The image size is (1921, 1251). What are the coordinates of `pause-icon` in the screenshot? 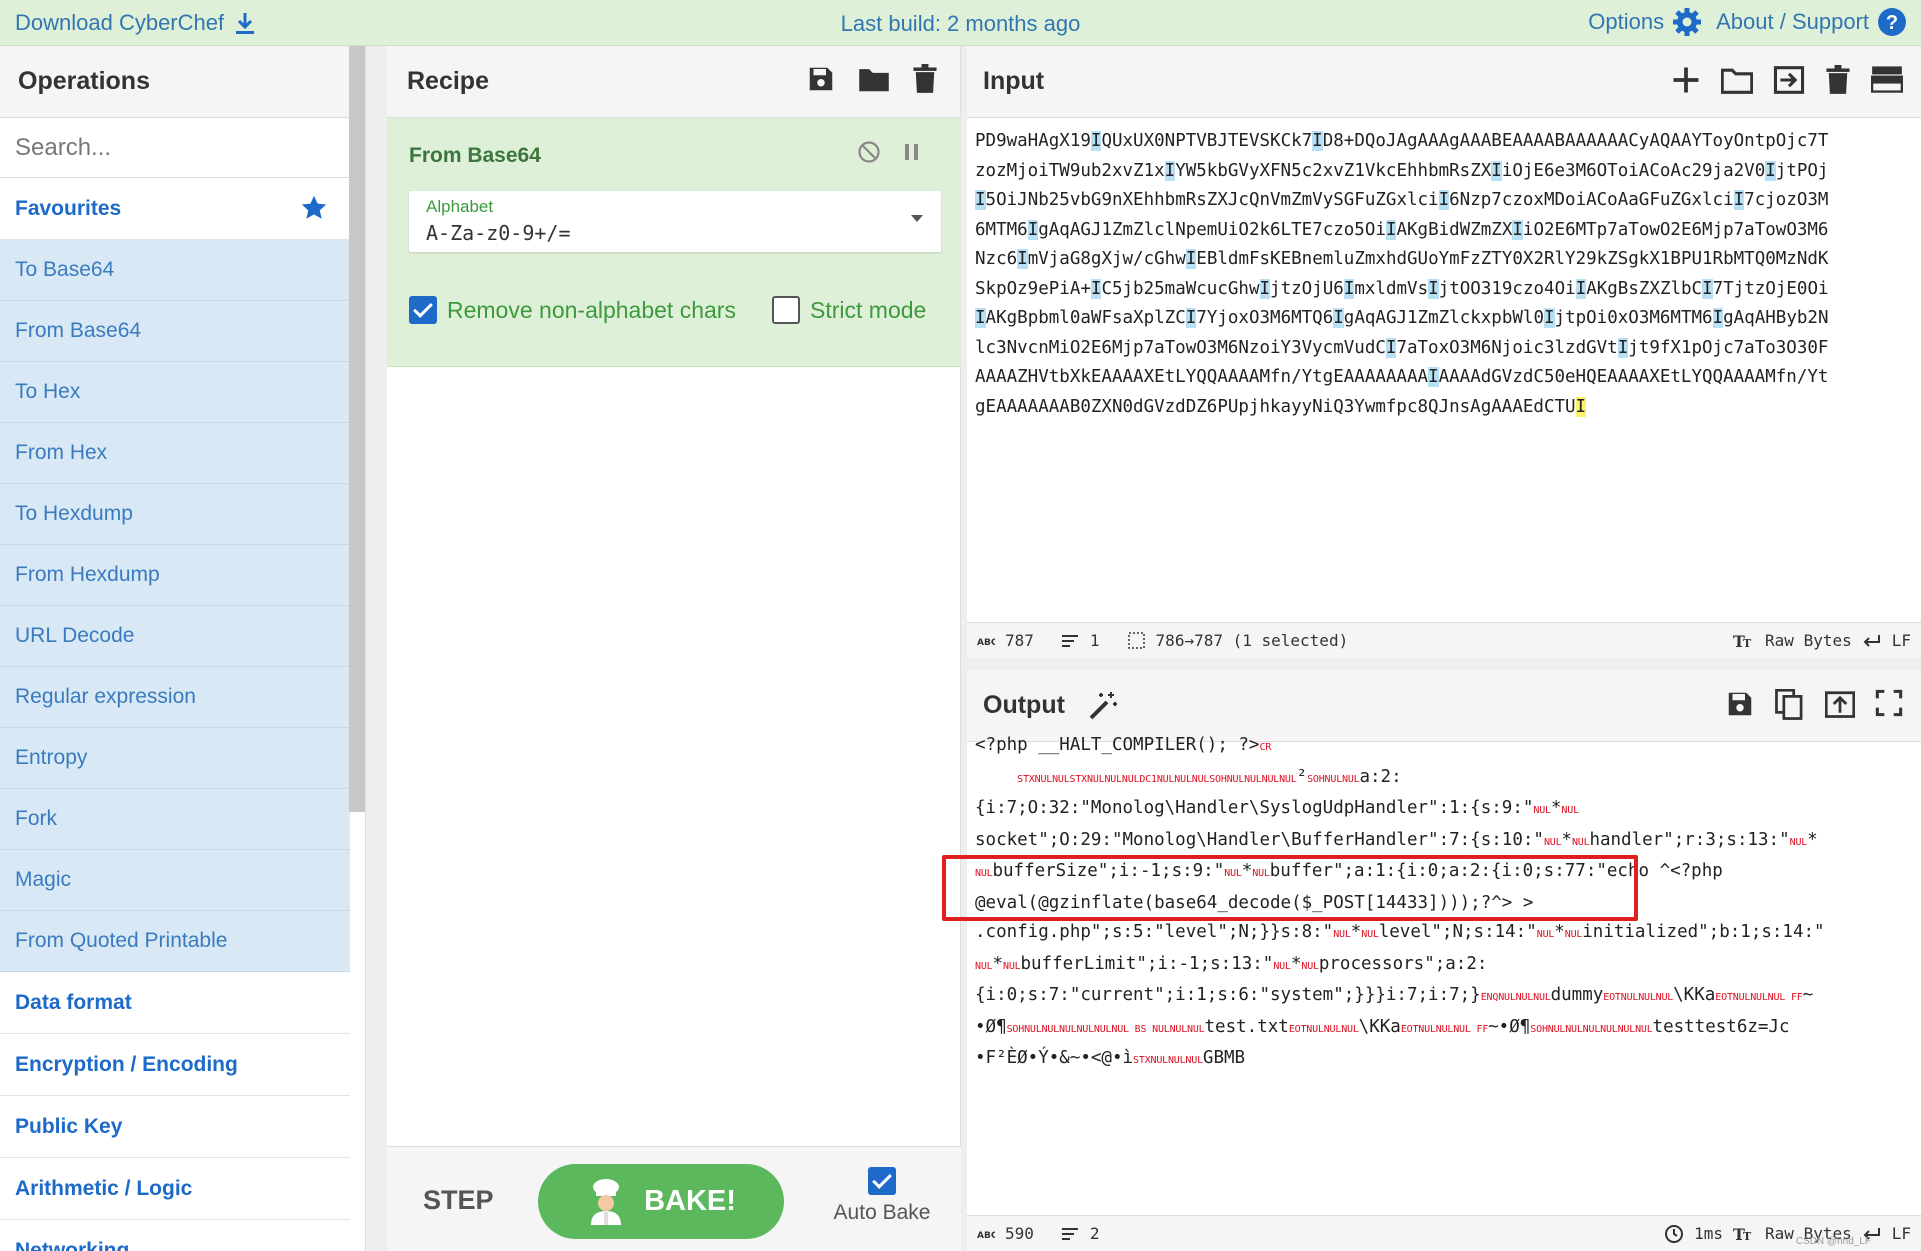 It's located at (912, 152).